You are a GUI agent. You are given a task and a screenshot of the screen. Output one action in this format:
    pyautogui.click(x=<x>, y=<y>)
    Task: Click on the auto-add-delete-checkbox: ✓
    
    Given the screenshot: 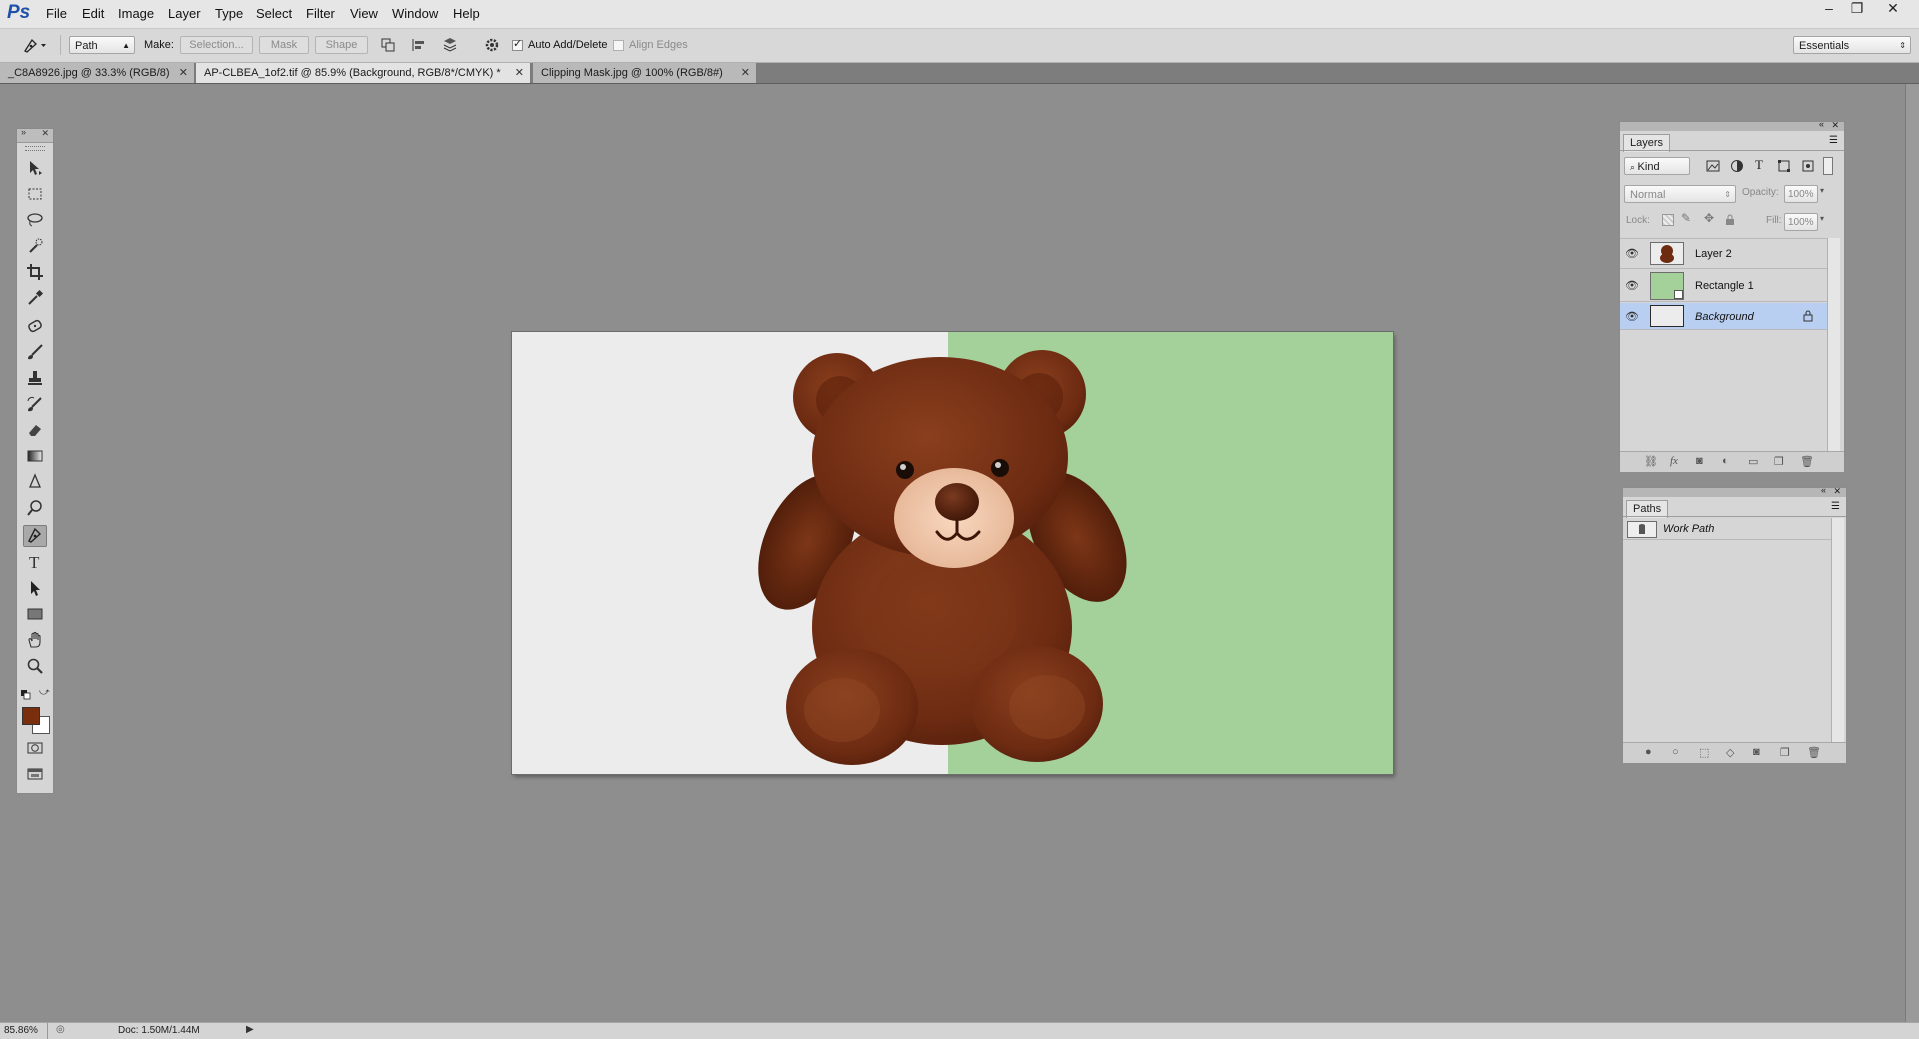 What is the action you would take?
    pyautogui.click(x=517, y=44)
    